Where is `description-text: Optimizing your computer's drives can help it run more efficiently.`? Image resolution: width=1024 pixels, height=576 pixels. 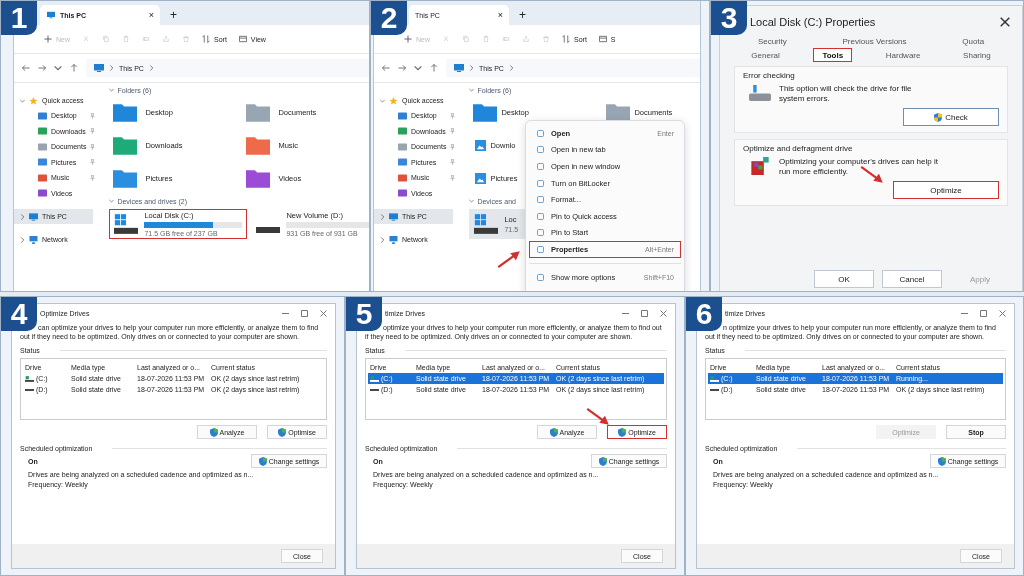
description-text: Optimizing your computer's drives can help it run more efficiently. is located at coordinates (859, 167).